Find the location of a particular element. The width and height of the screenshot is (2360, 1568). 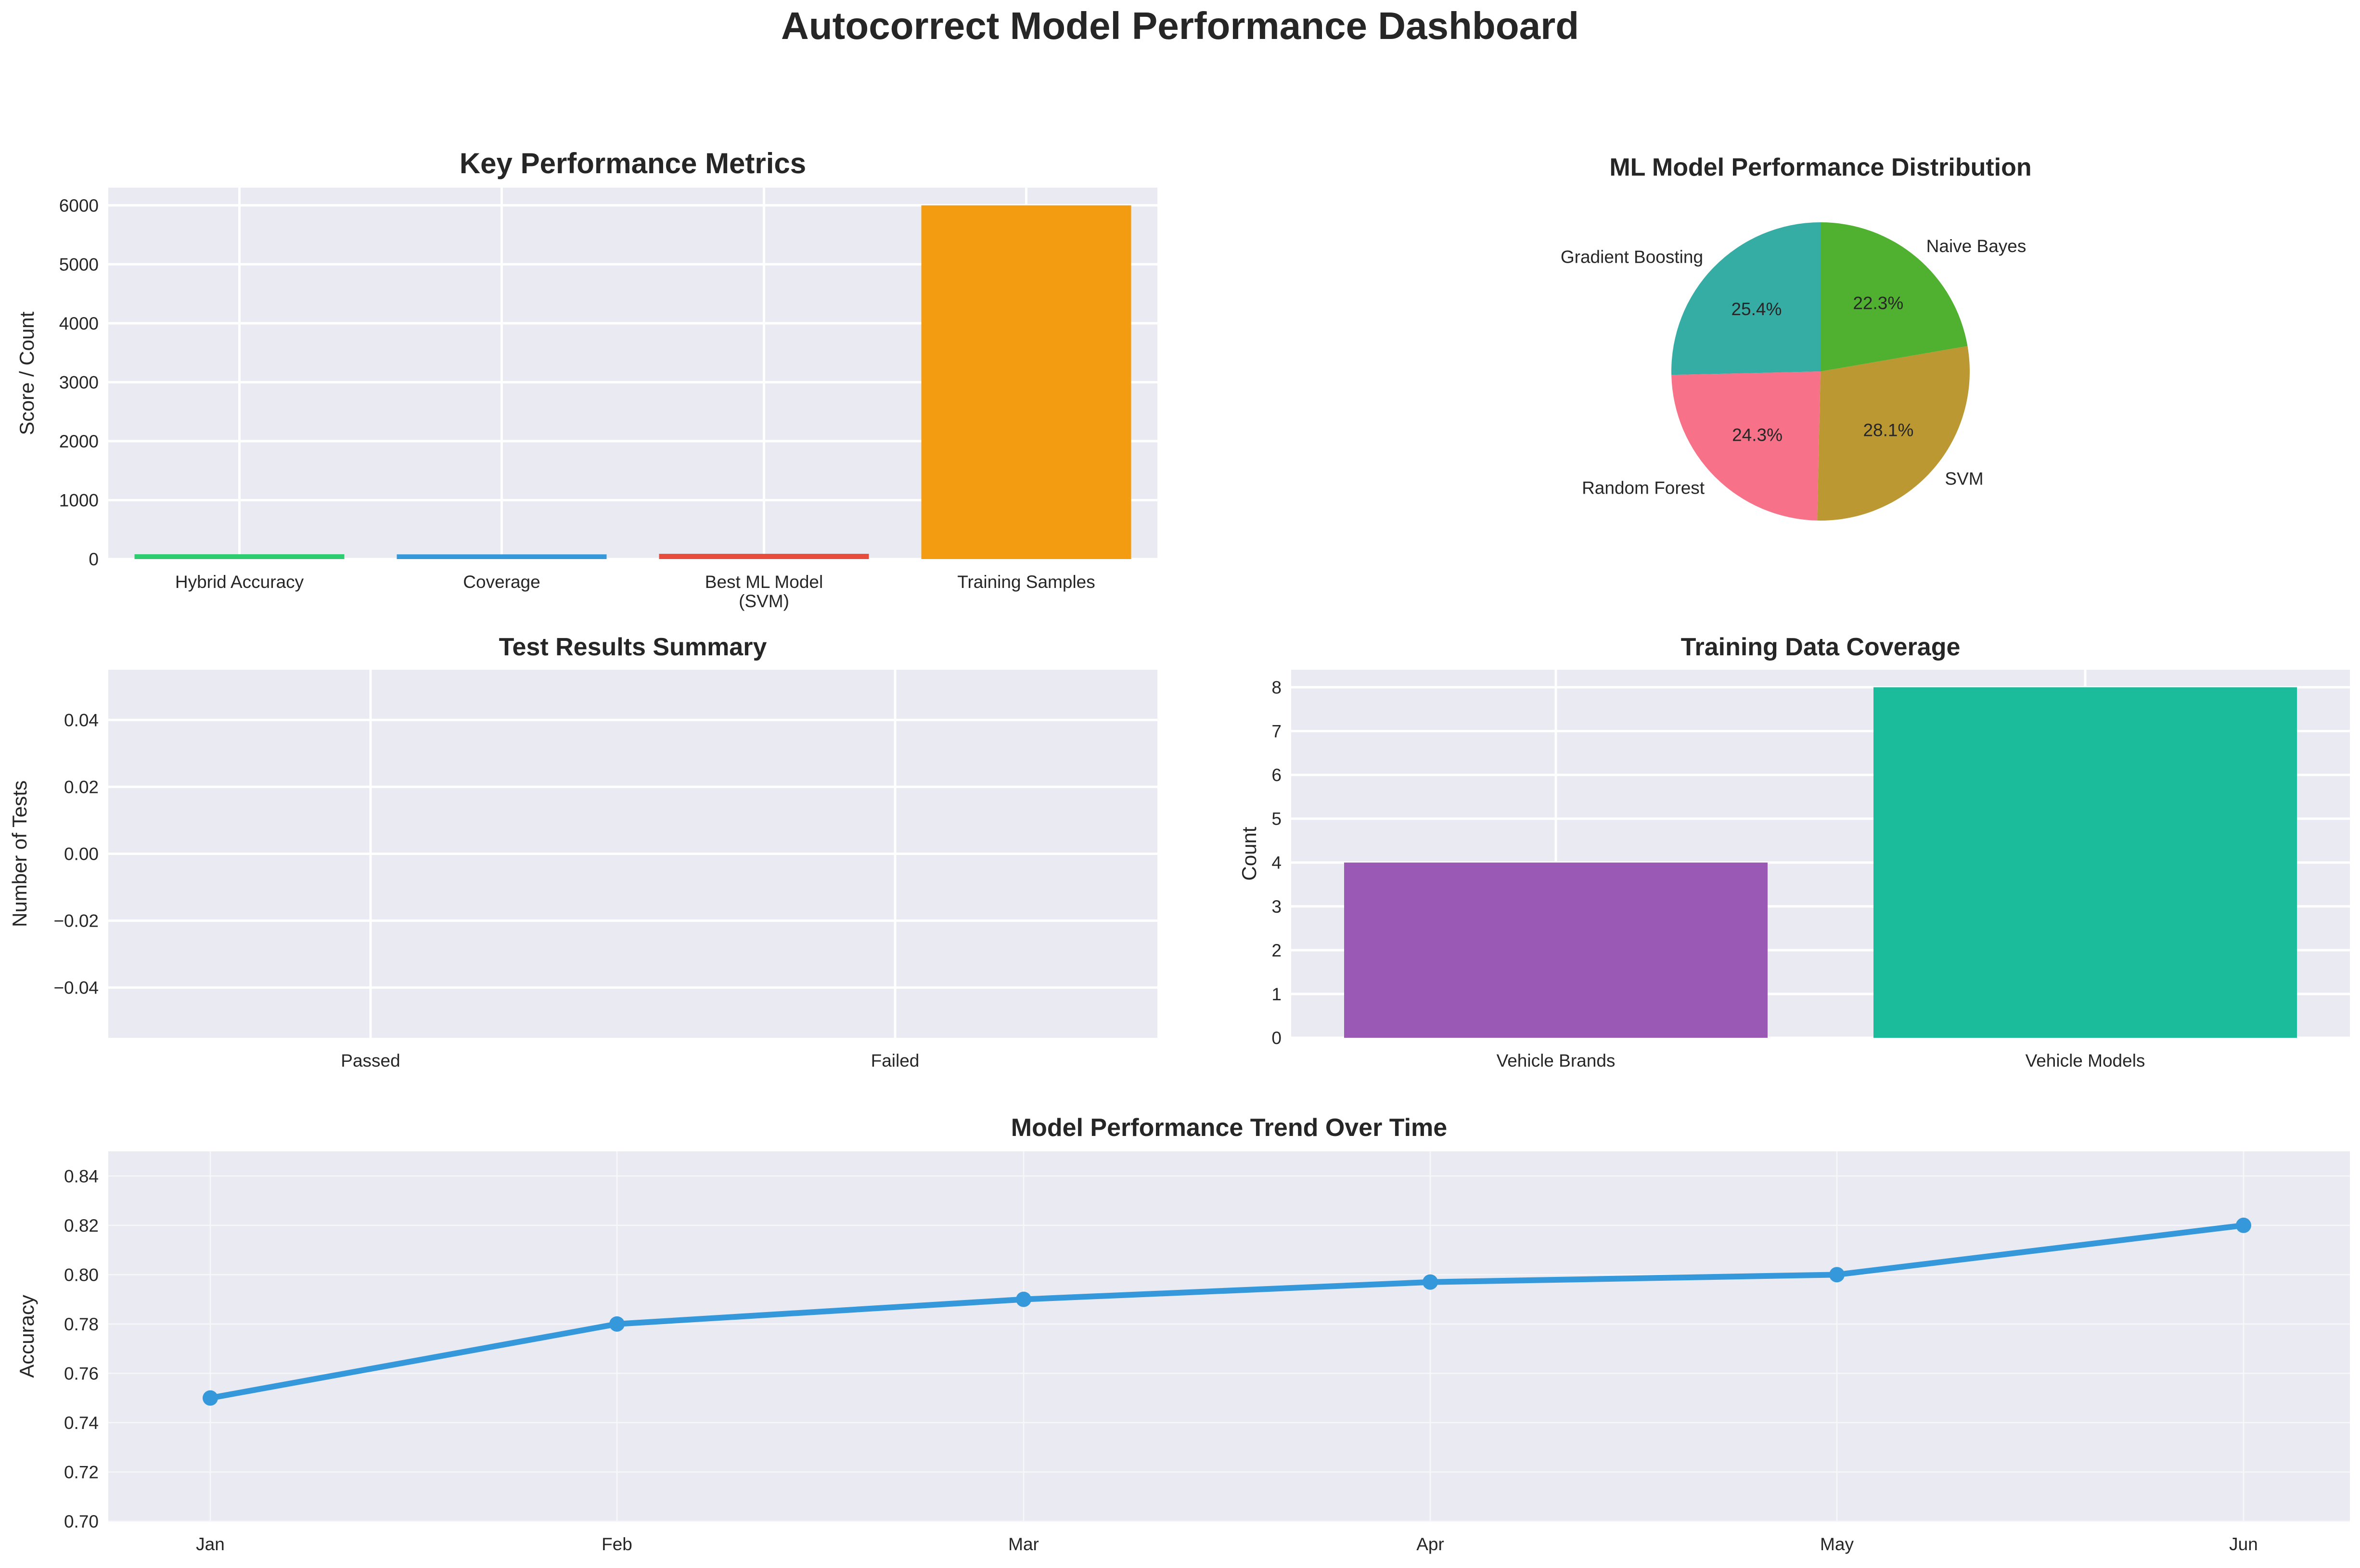

y-tick-label: 0.76 is located at coordinates (81, 1373).